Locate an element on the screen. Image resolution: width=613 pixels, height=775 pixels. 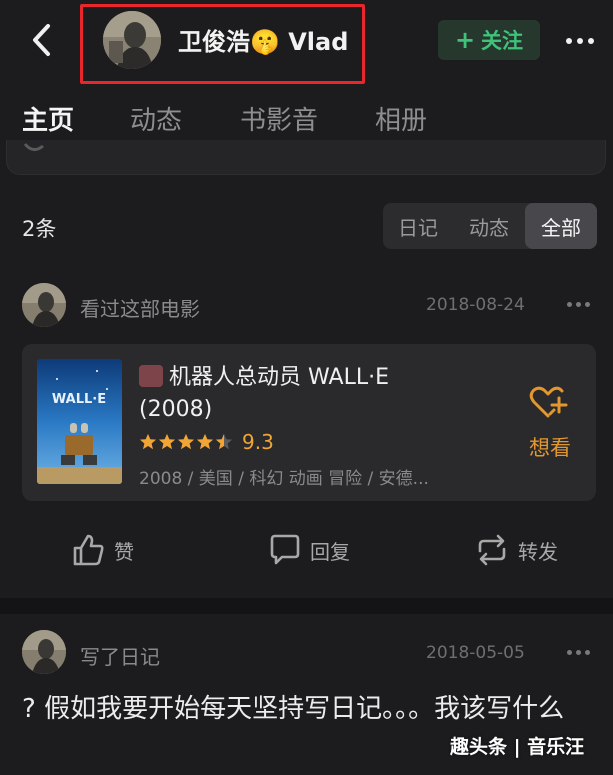
post-count: 2条 is located at coordinates (39, 229).